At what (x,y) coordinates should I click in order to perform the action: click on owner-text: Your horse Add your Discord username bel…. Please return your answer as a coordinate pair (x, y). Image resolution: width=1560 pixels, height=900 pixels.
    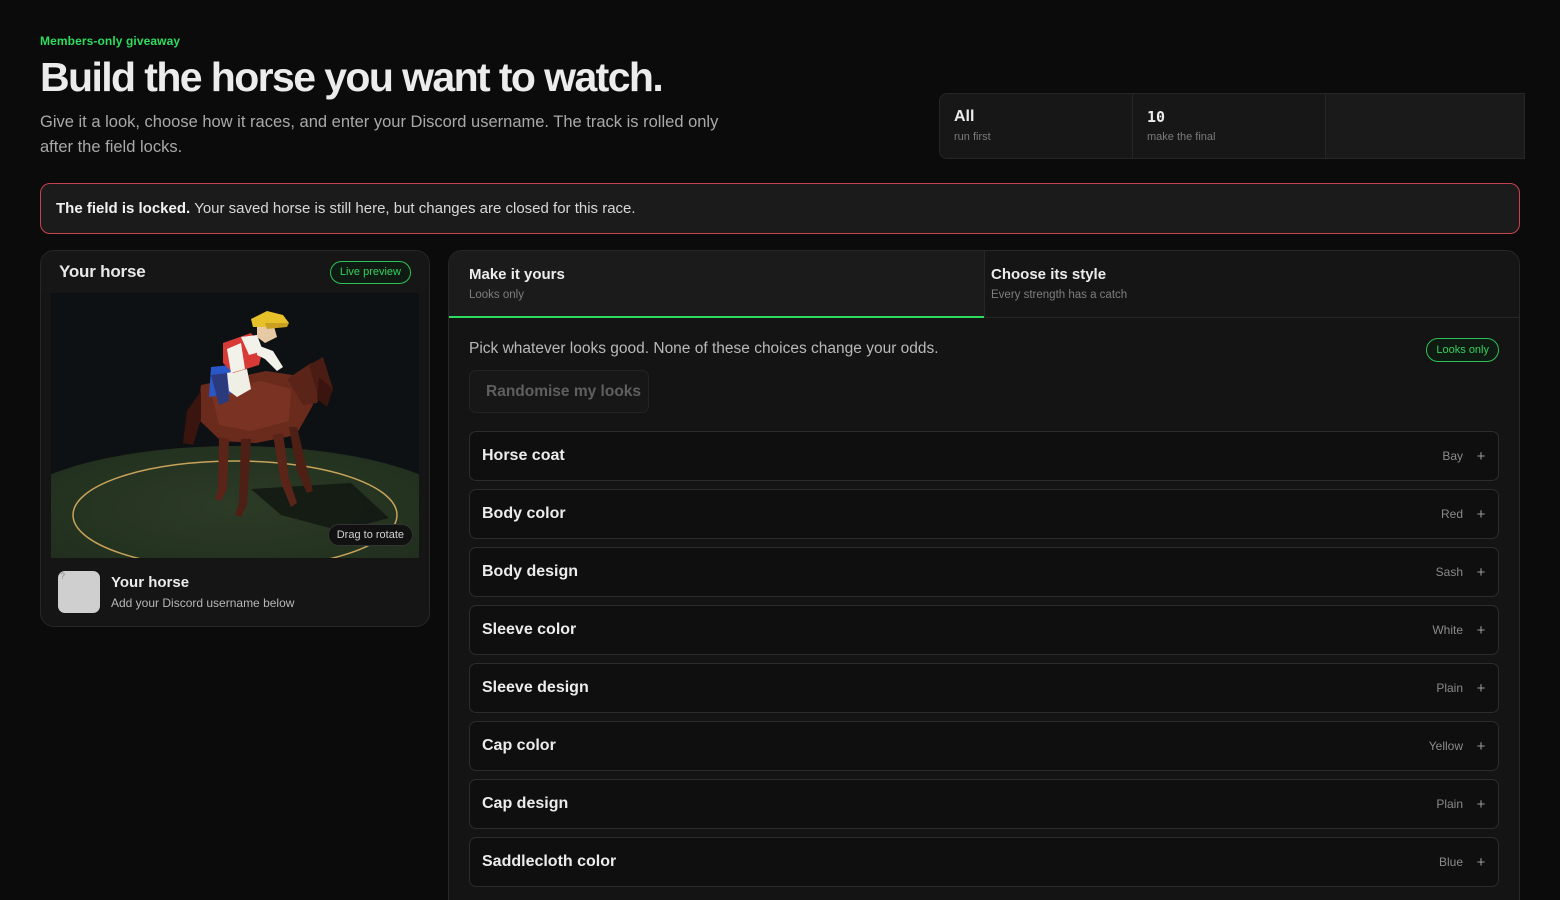
    Looking at the image, I should click on (202, 592).